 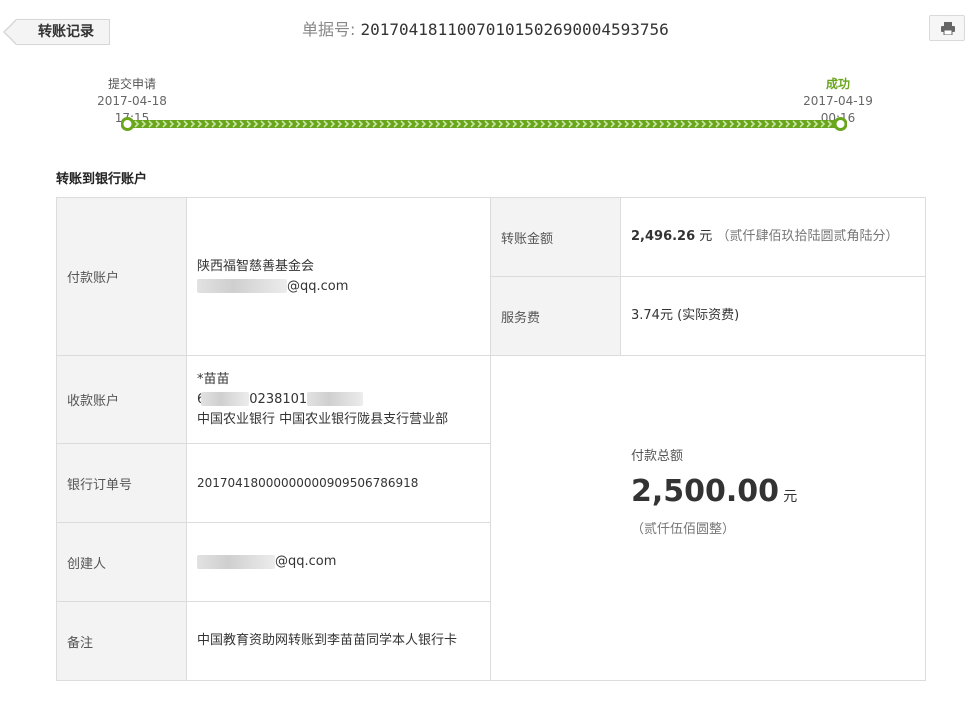 I want to click on transfer-amount-label: 转账金额, so click(x=556, y=237).